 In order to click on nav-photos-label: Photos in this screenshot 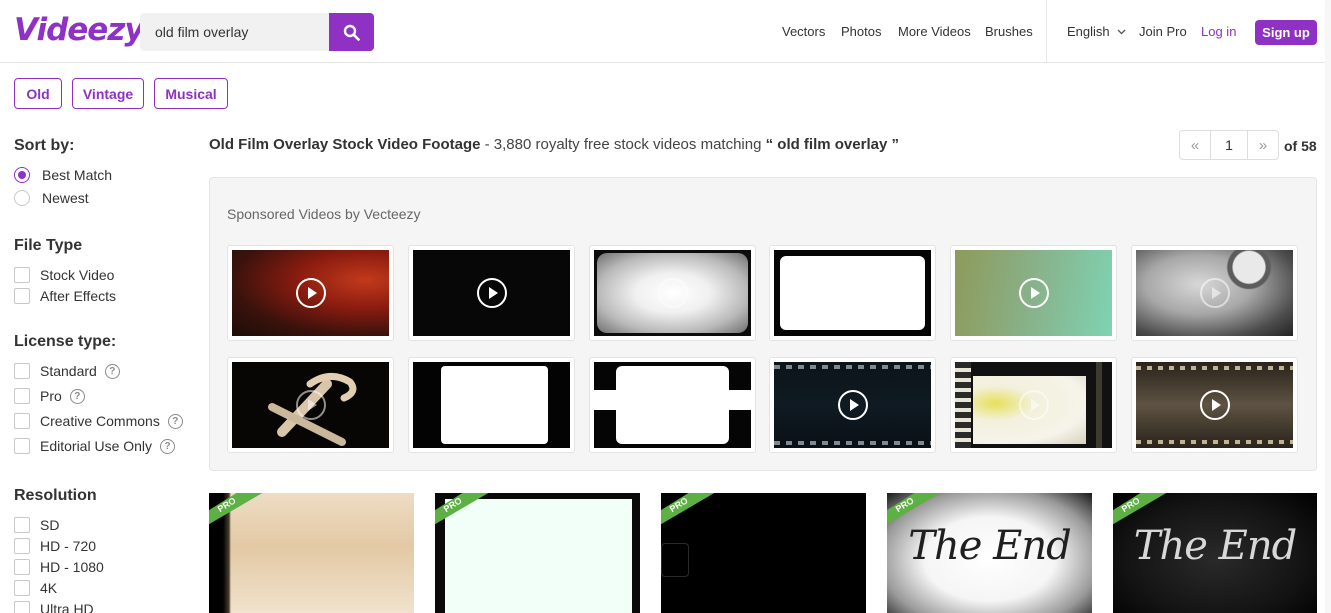, I will do `click(861, 31)`.